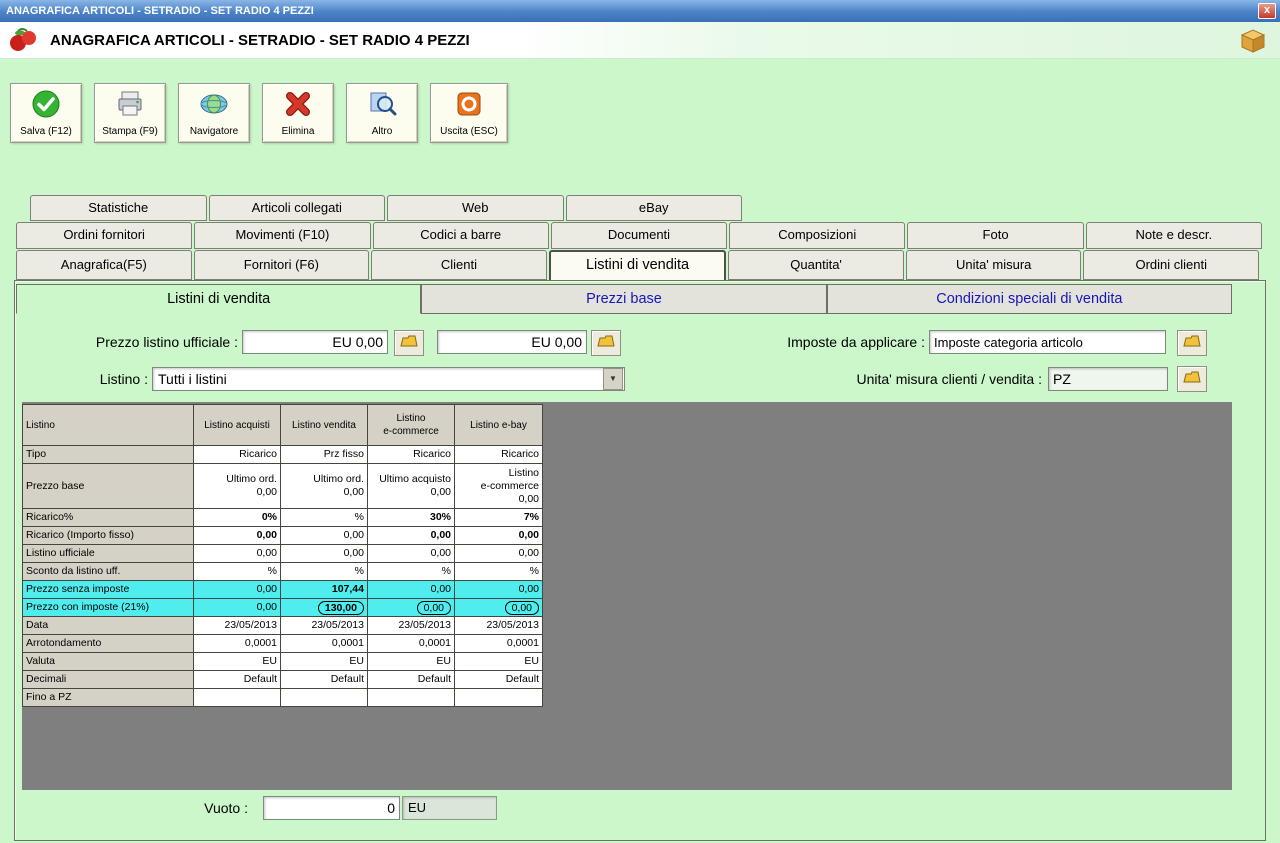 This screenshot has width=1280, height=843. What do you see at coordinates (498, 517) in the screenshot?
I see `grid-cell: 7%` at bounding box center [498, 517].